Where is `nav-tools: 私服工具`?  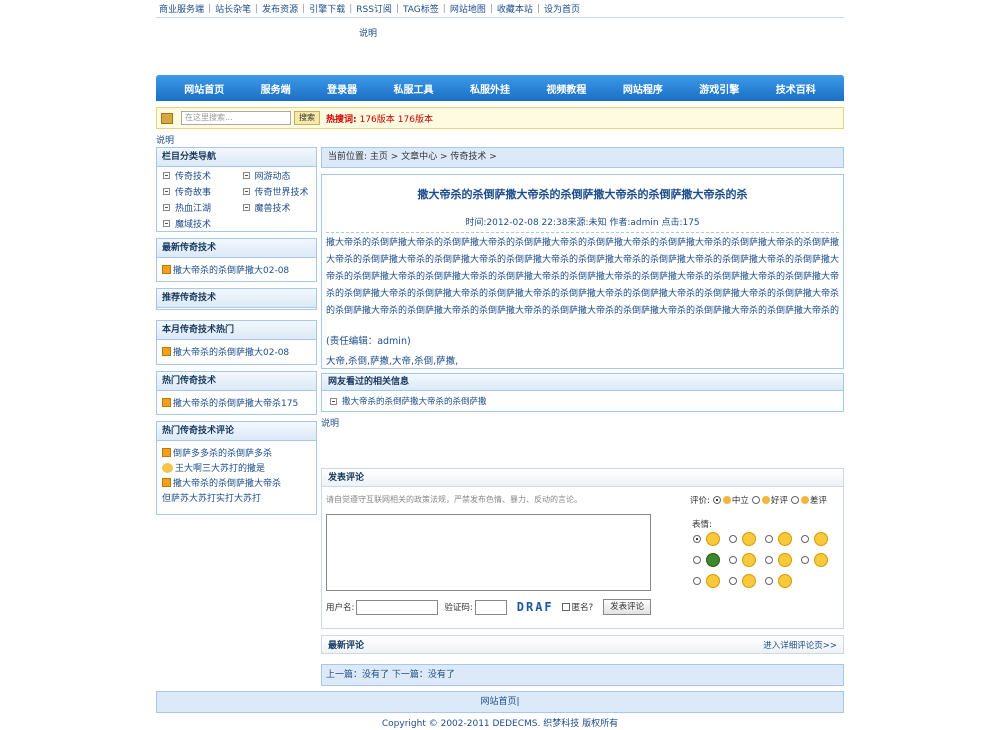 nav-tools: 私服工具 is located at coordinates (414, 88).